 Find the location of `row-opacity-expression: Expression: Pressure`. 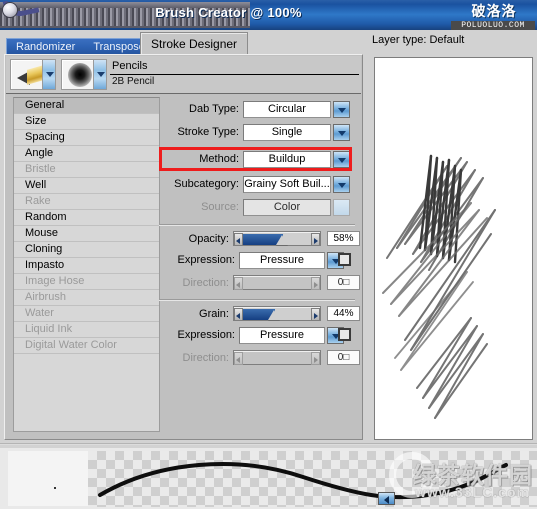

row-opacity-expression: Expression: Pressure is located at coordinates (261, 261).